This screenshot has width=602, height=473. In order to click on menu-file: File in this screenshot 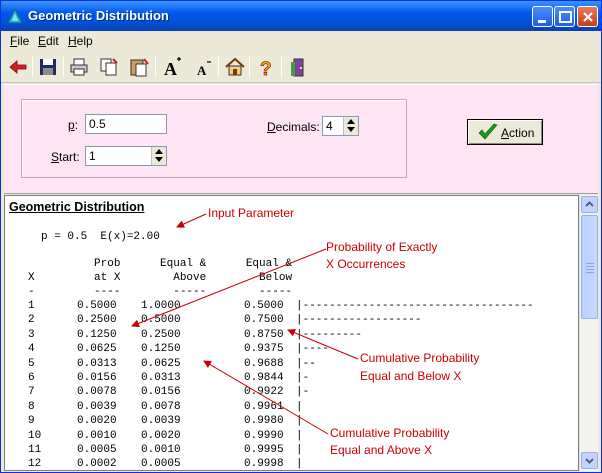, I will do `click(19, 41)`.